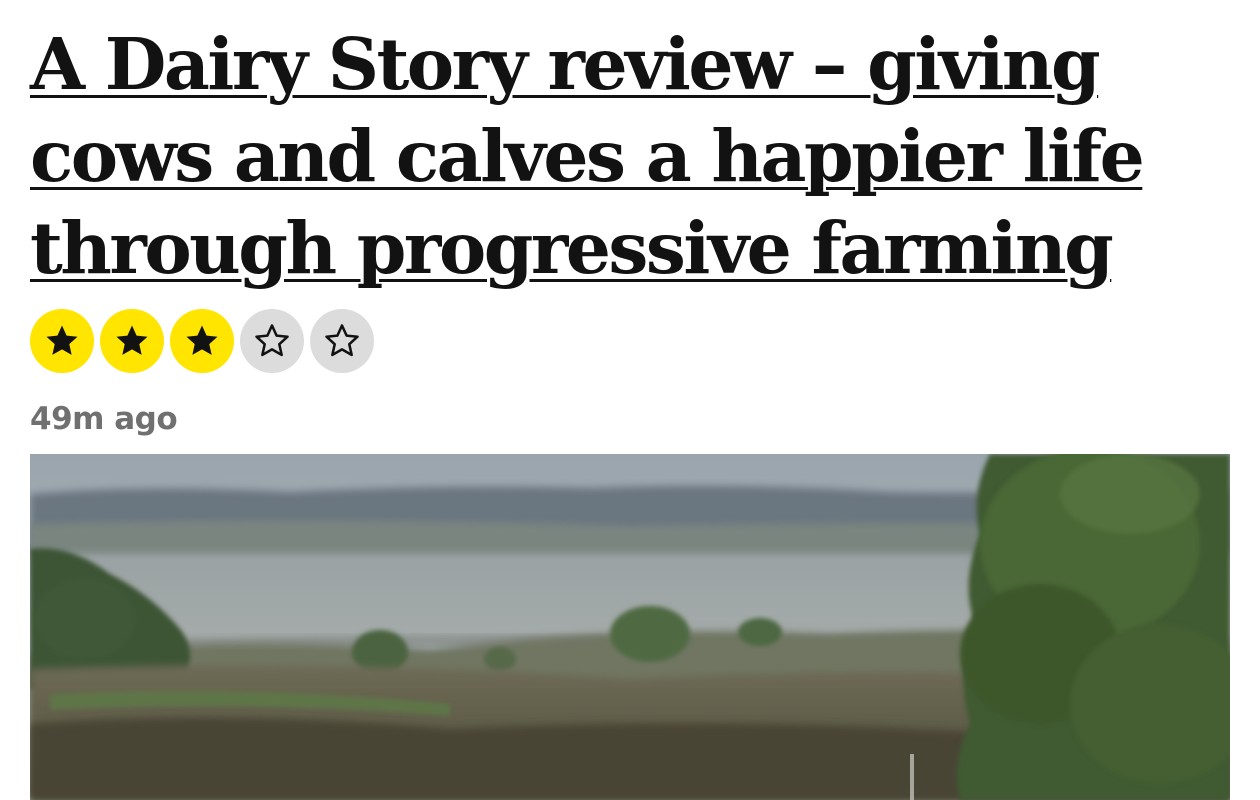 This screenshot has width=1260, height=800. I want to click on star-rating, so click(202, 342).